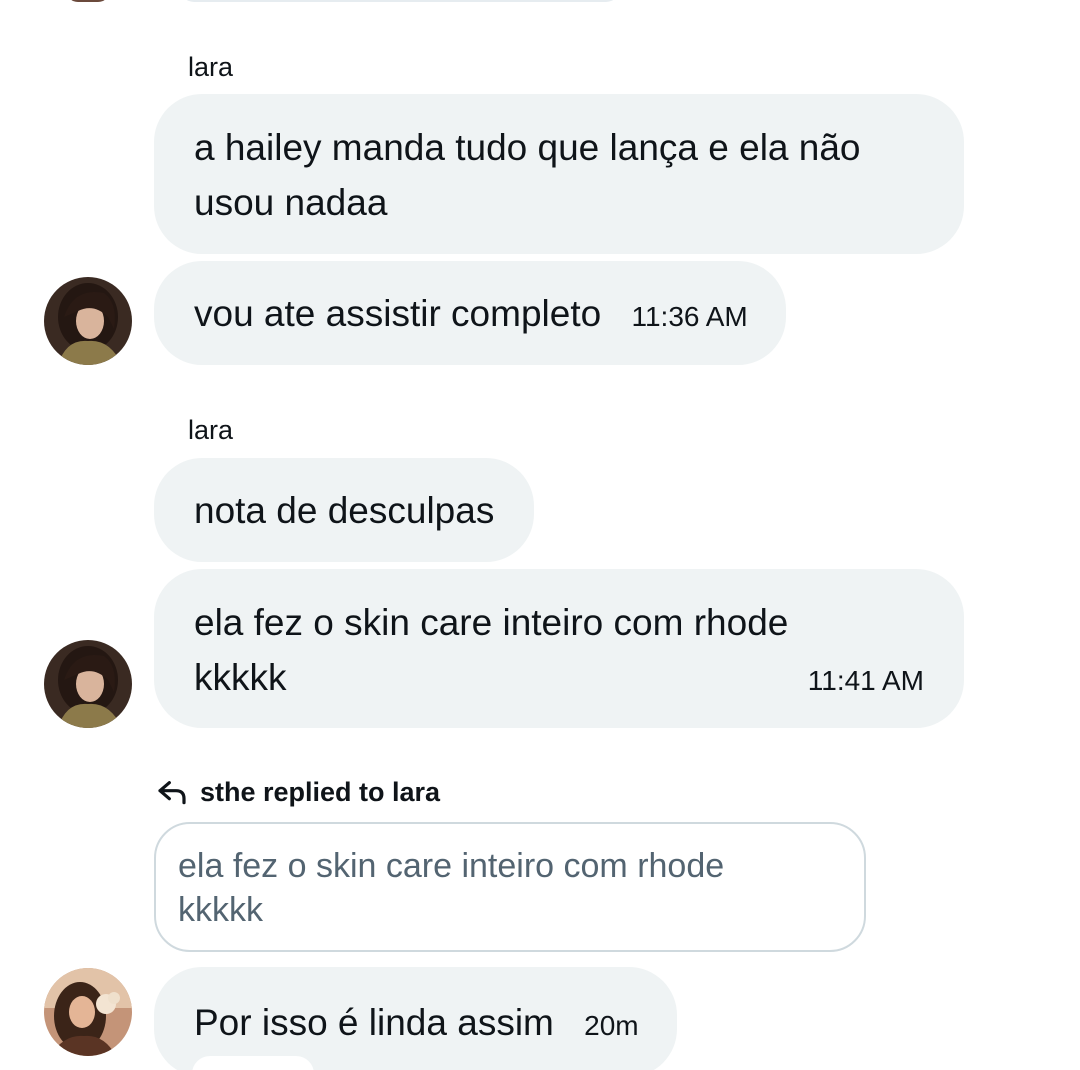  What do you see at coordinates (689, 316) in the screenshot?
I see `message-timestamp: 11:36 AM` at bounding box center [689, 316].